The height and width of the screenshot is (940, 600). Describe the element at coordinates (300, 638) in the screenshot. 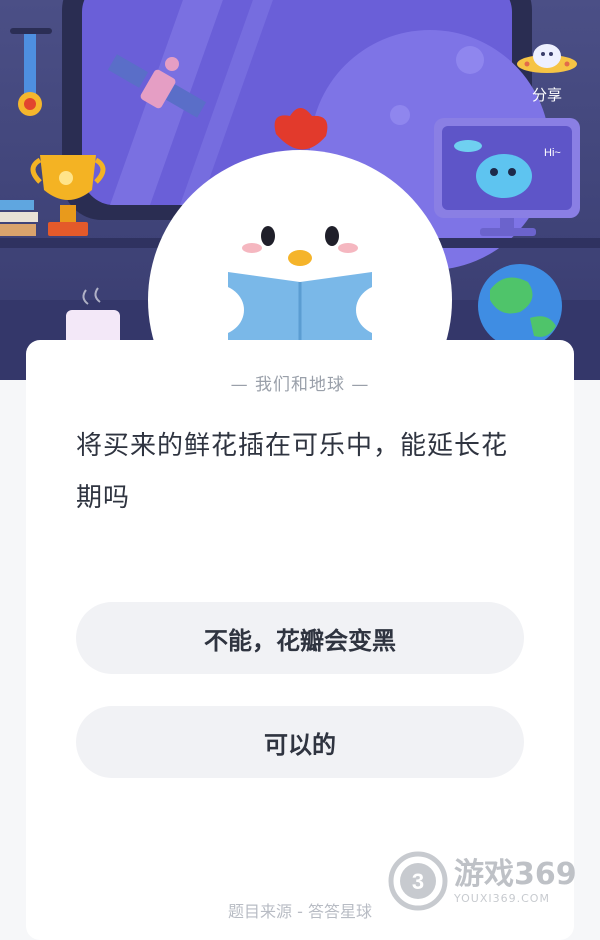

I see `answer-option-1: 不能，花瓣会变黑` at that location.